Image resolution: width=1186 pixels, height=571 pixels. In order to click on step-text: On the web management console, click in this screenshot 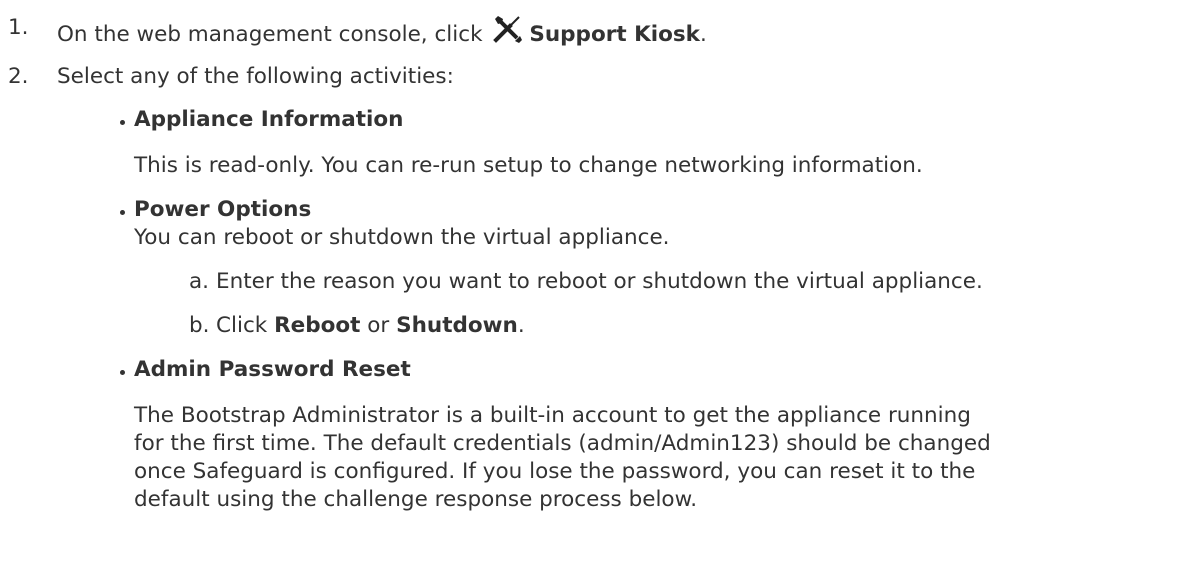, I will do `click(270, 34)`.